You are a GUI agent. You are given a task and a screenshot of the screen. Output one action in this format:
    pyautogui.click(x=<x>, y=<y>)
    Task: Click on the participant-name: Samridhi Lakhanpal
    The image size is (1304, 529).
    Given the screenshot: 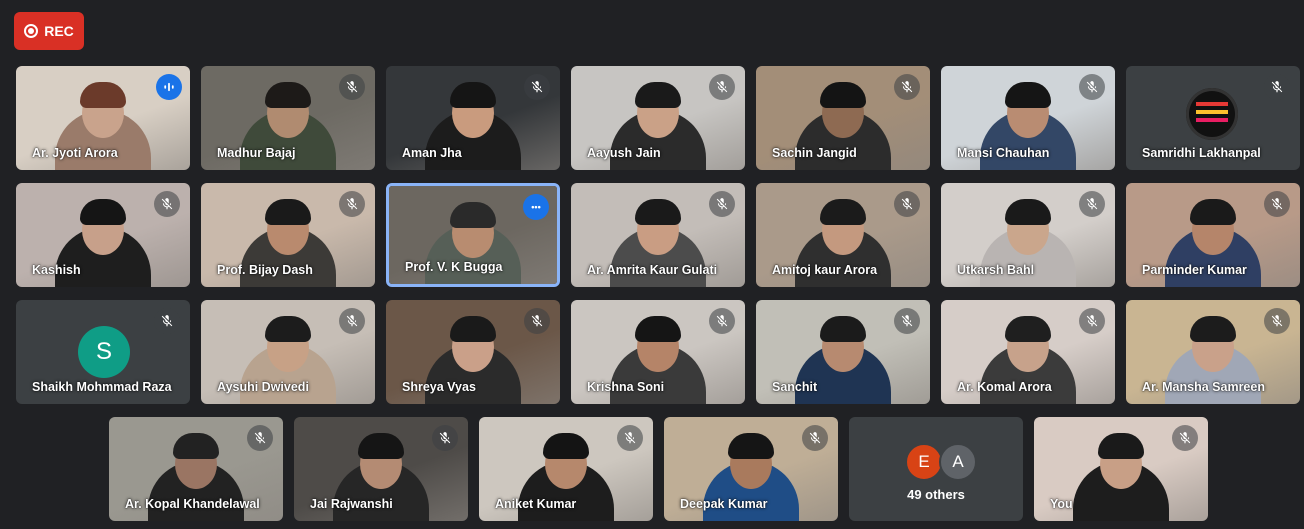 What is the action you would take?
    pyautogui.click(x=1201, y=153)
    